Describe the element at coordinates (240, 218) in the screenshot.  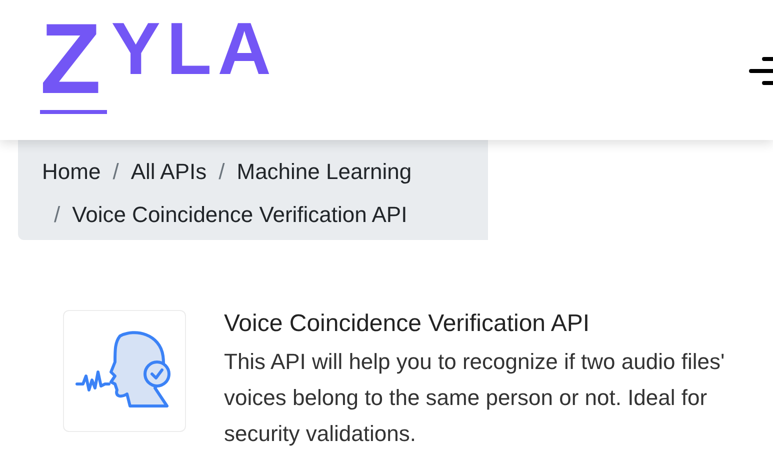
I see `breadcrumb-link: Voice Coincidence Verification API` at that location.